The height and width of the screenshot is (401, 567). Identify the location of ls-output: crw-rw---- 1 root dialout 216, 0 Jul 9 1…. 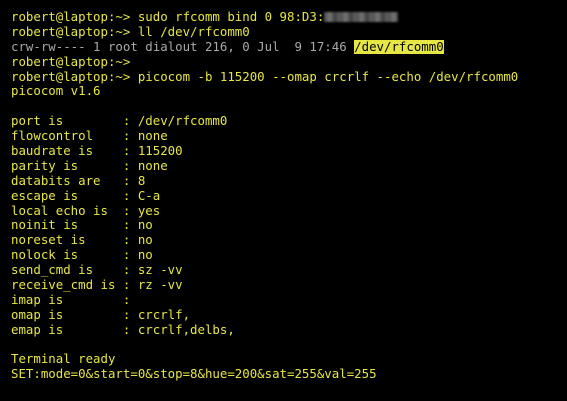
(183, 46).